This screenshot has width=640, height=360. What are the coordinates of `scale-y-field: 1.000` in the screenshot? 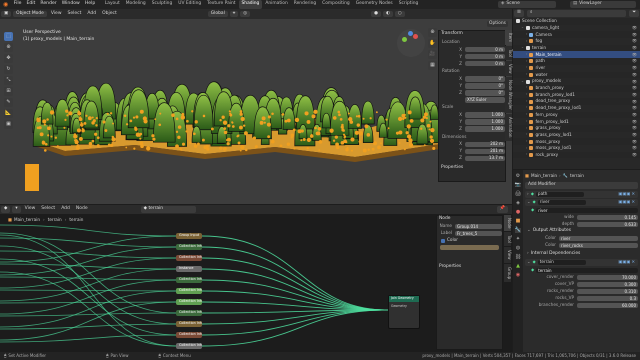 It's located at (485, 122).